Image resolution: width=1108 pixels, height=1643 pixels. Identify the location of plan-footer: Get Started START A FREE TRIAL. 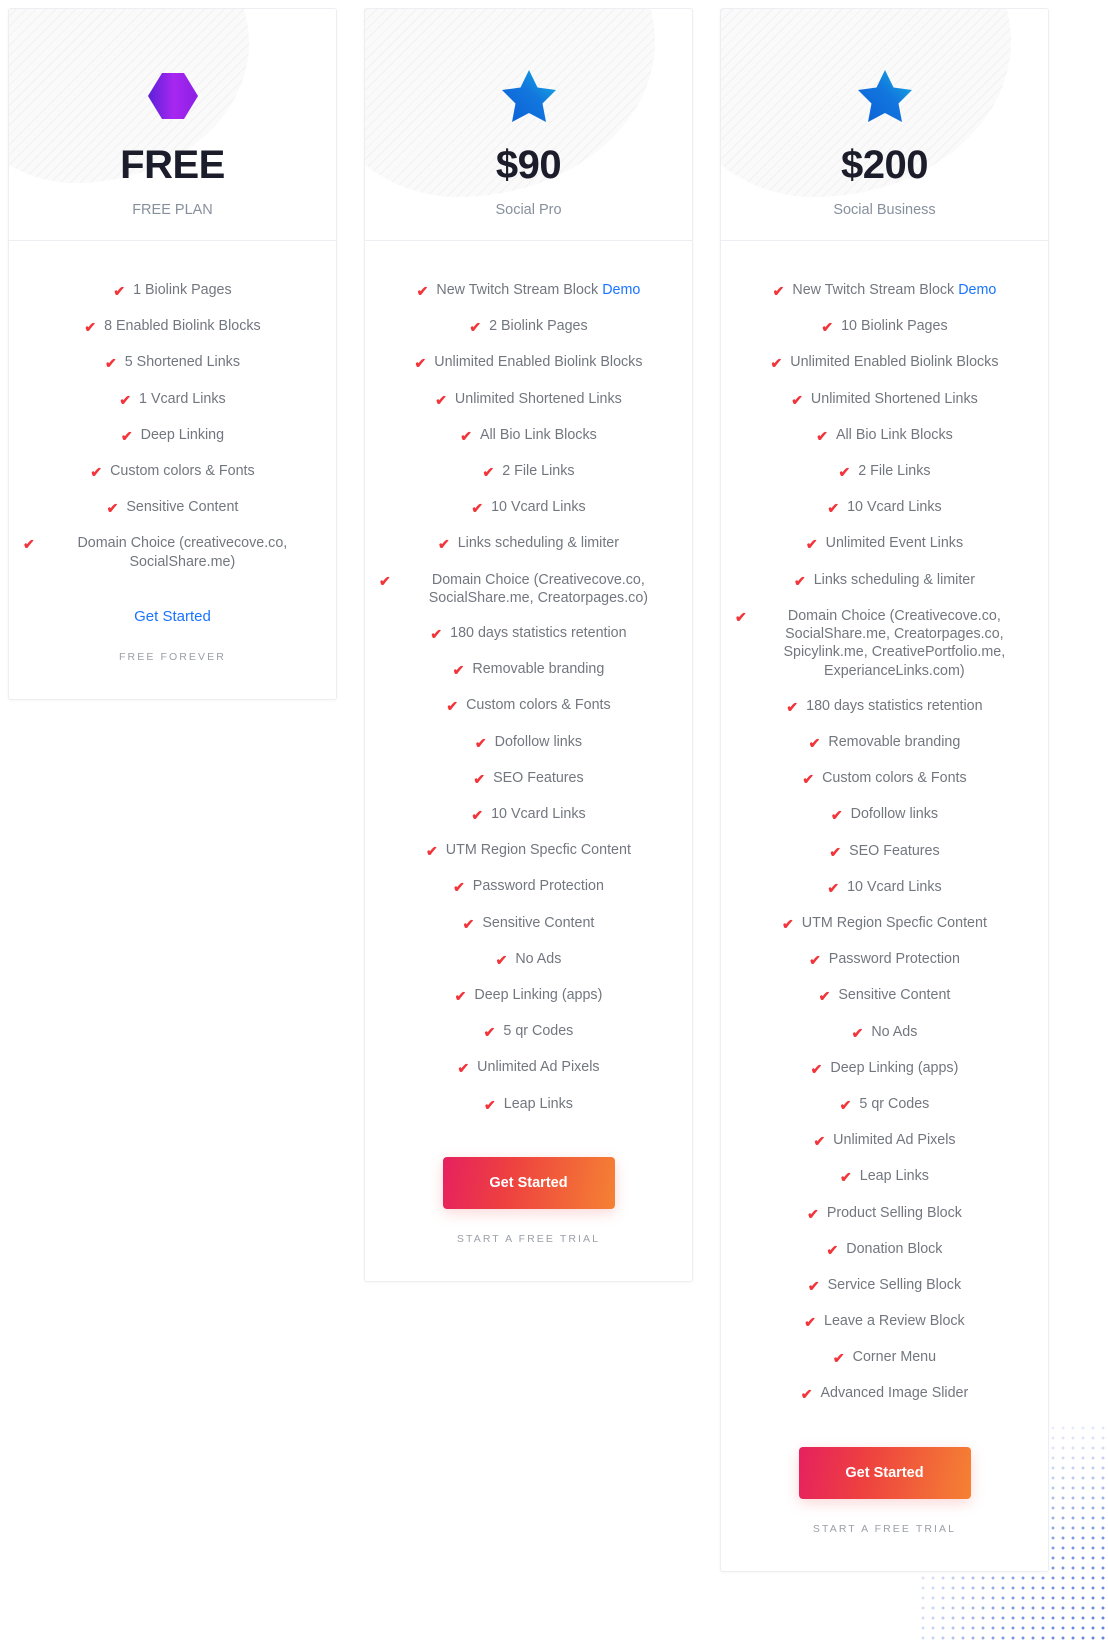
(884, 1496).